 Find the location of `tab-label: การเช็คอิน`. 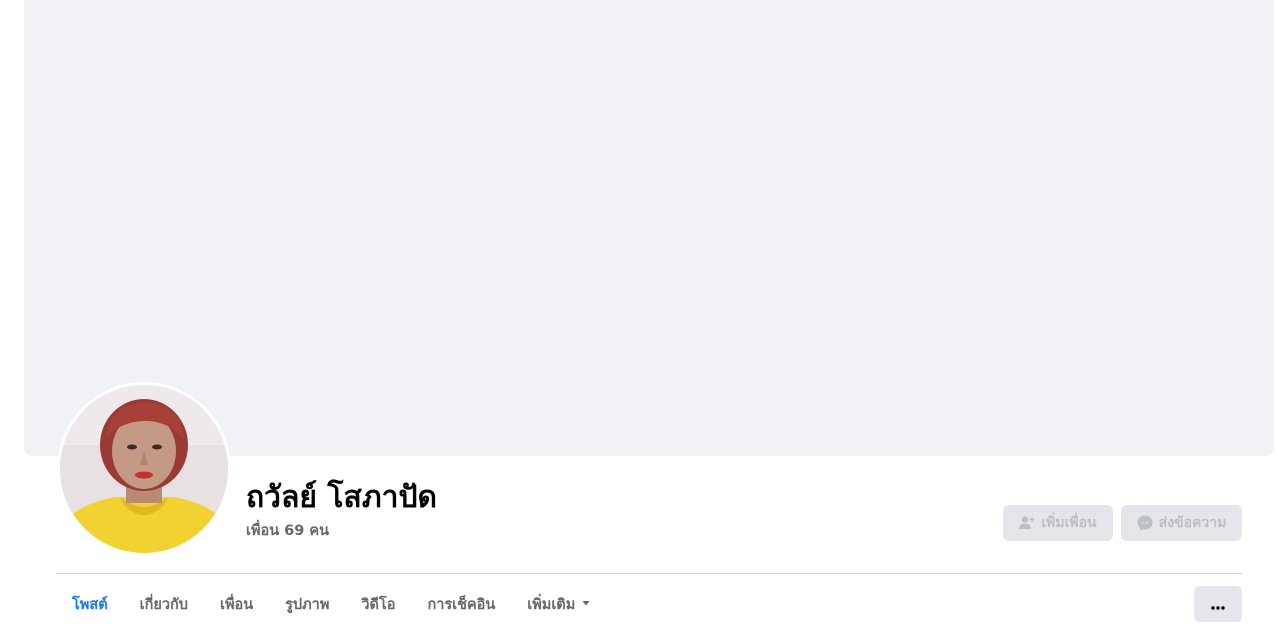

tab-label: การเช็คอิน is located at coordinates (461, 604).